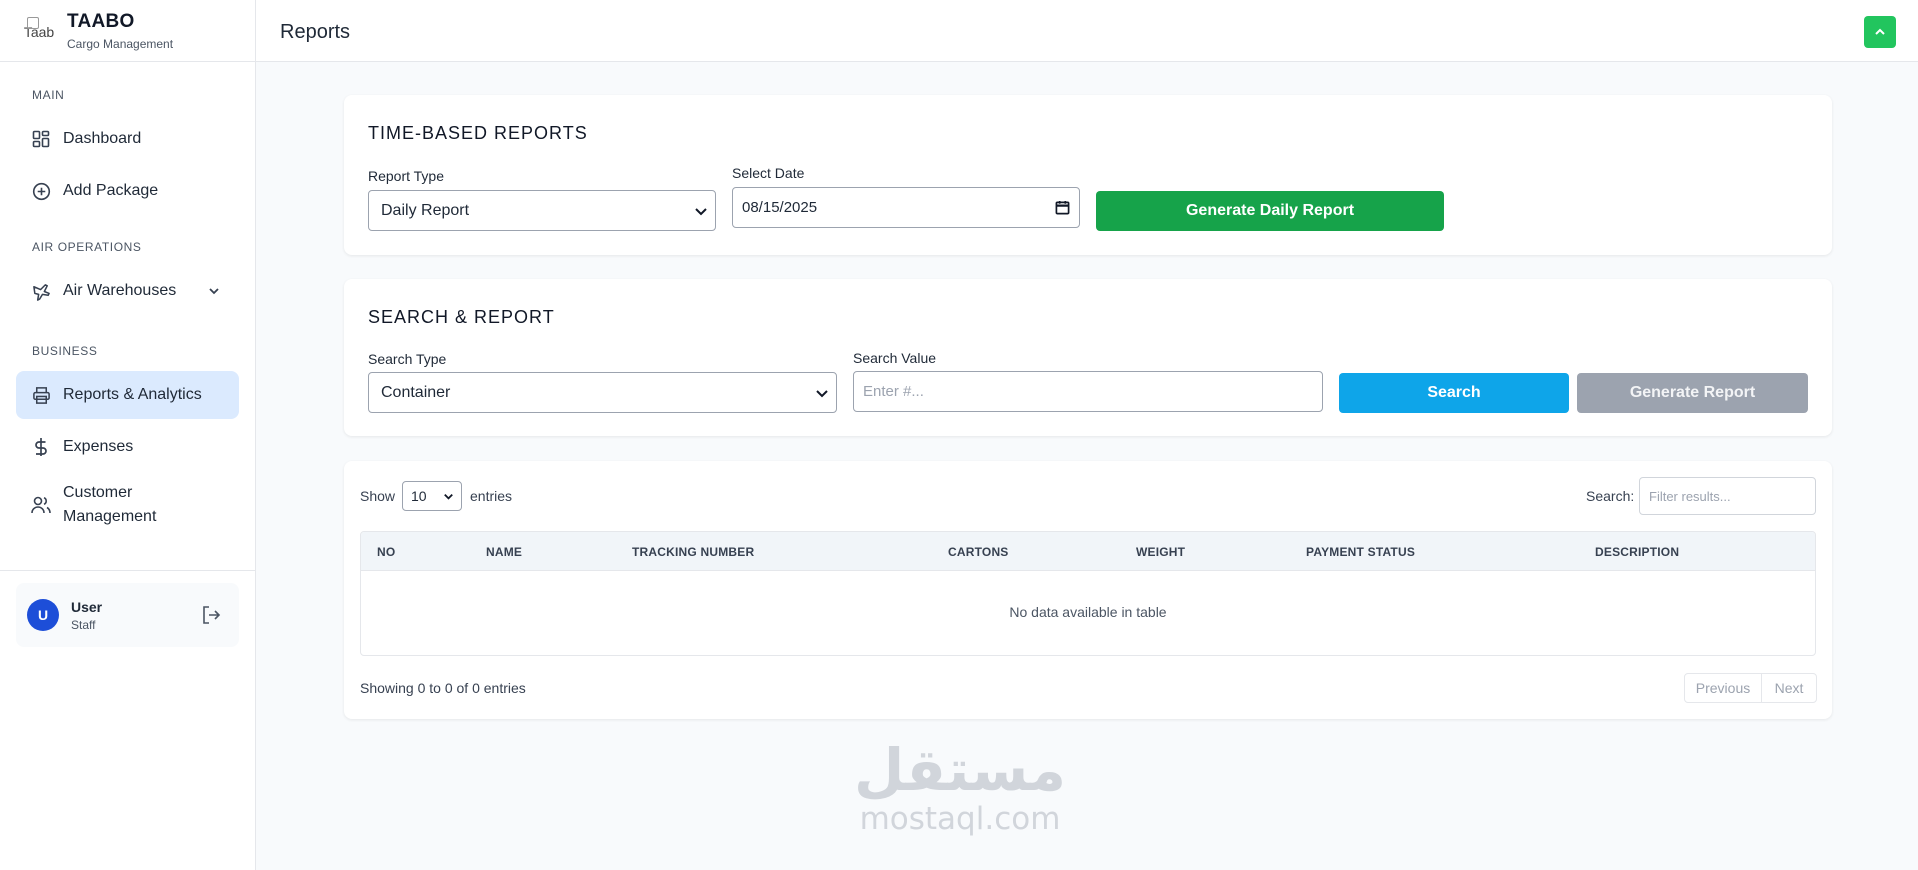 This screenshot has height=870, width=1918. Describe the element at coordinates (111, 190) in the screenshot. I see `sidebar-item-label: Add Package` at that location.